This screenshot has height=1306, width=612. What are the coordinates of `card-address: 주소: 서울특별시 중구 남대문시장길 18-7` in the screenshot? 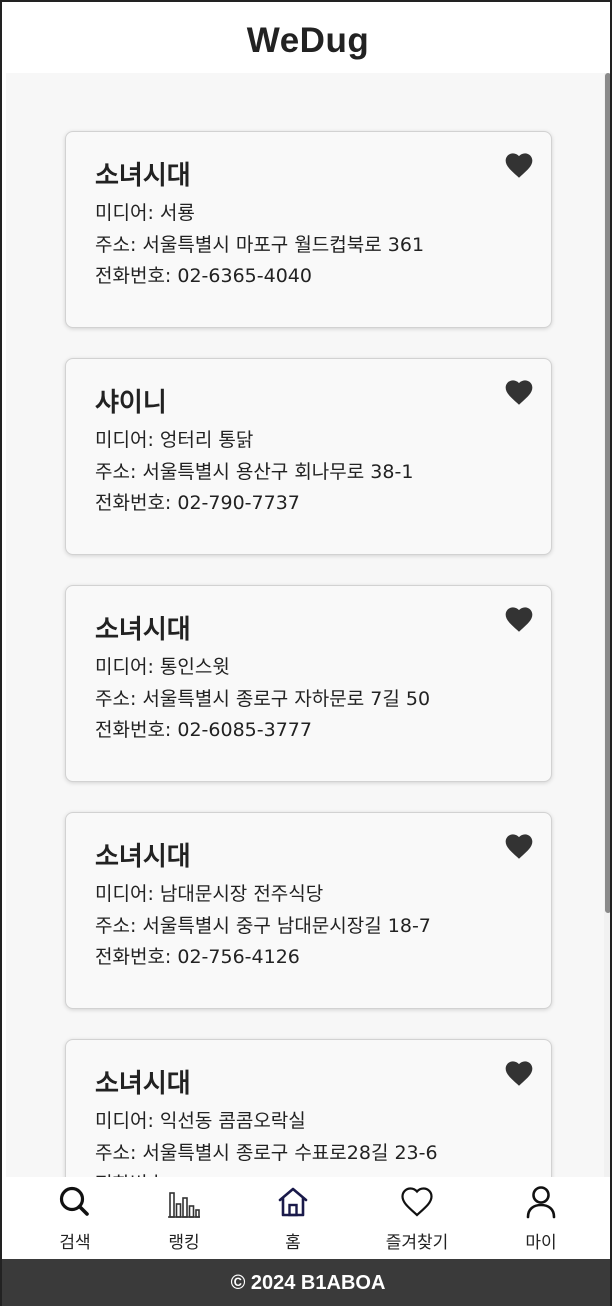 It's located at (263, 925).